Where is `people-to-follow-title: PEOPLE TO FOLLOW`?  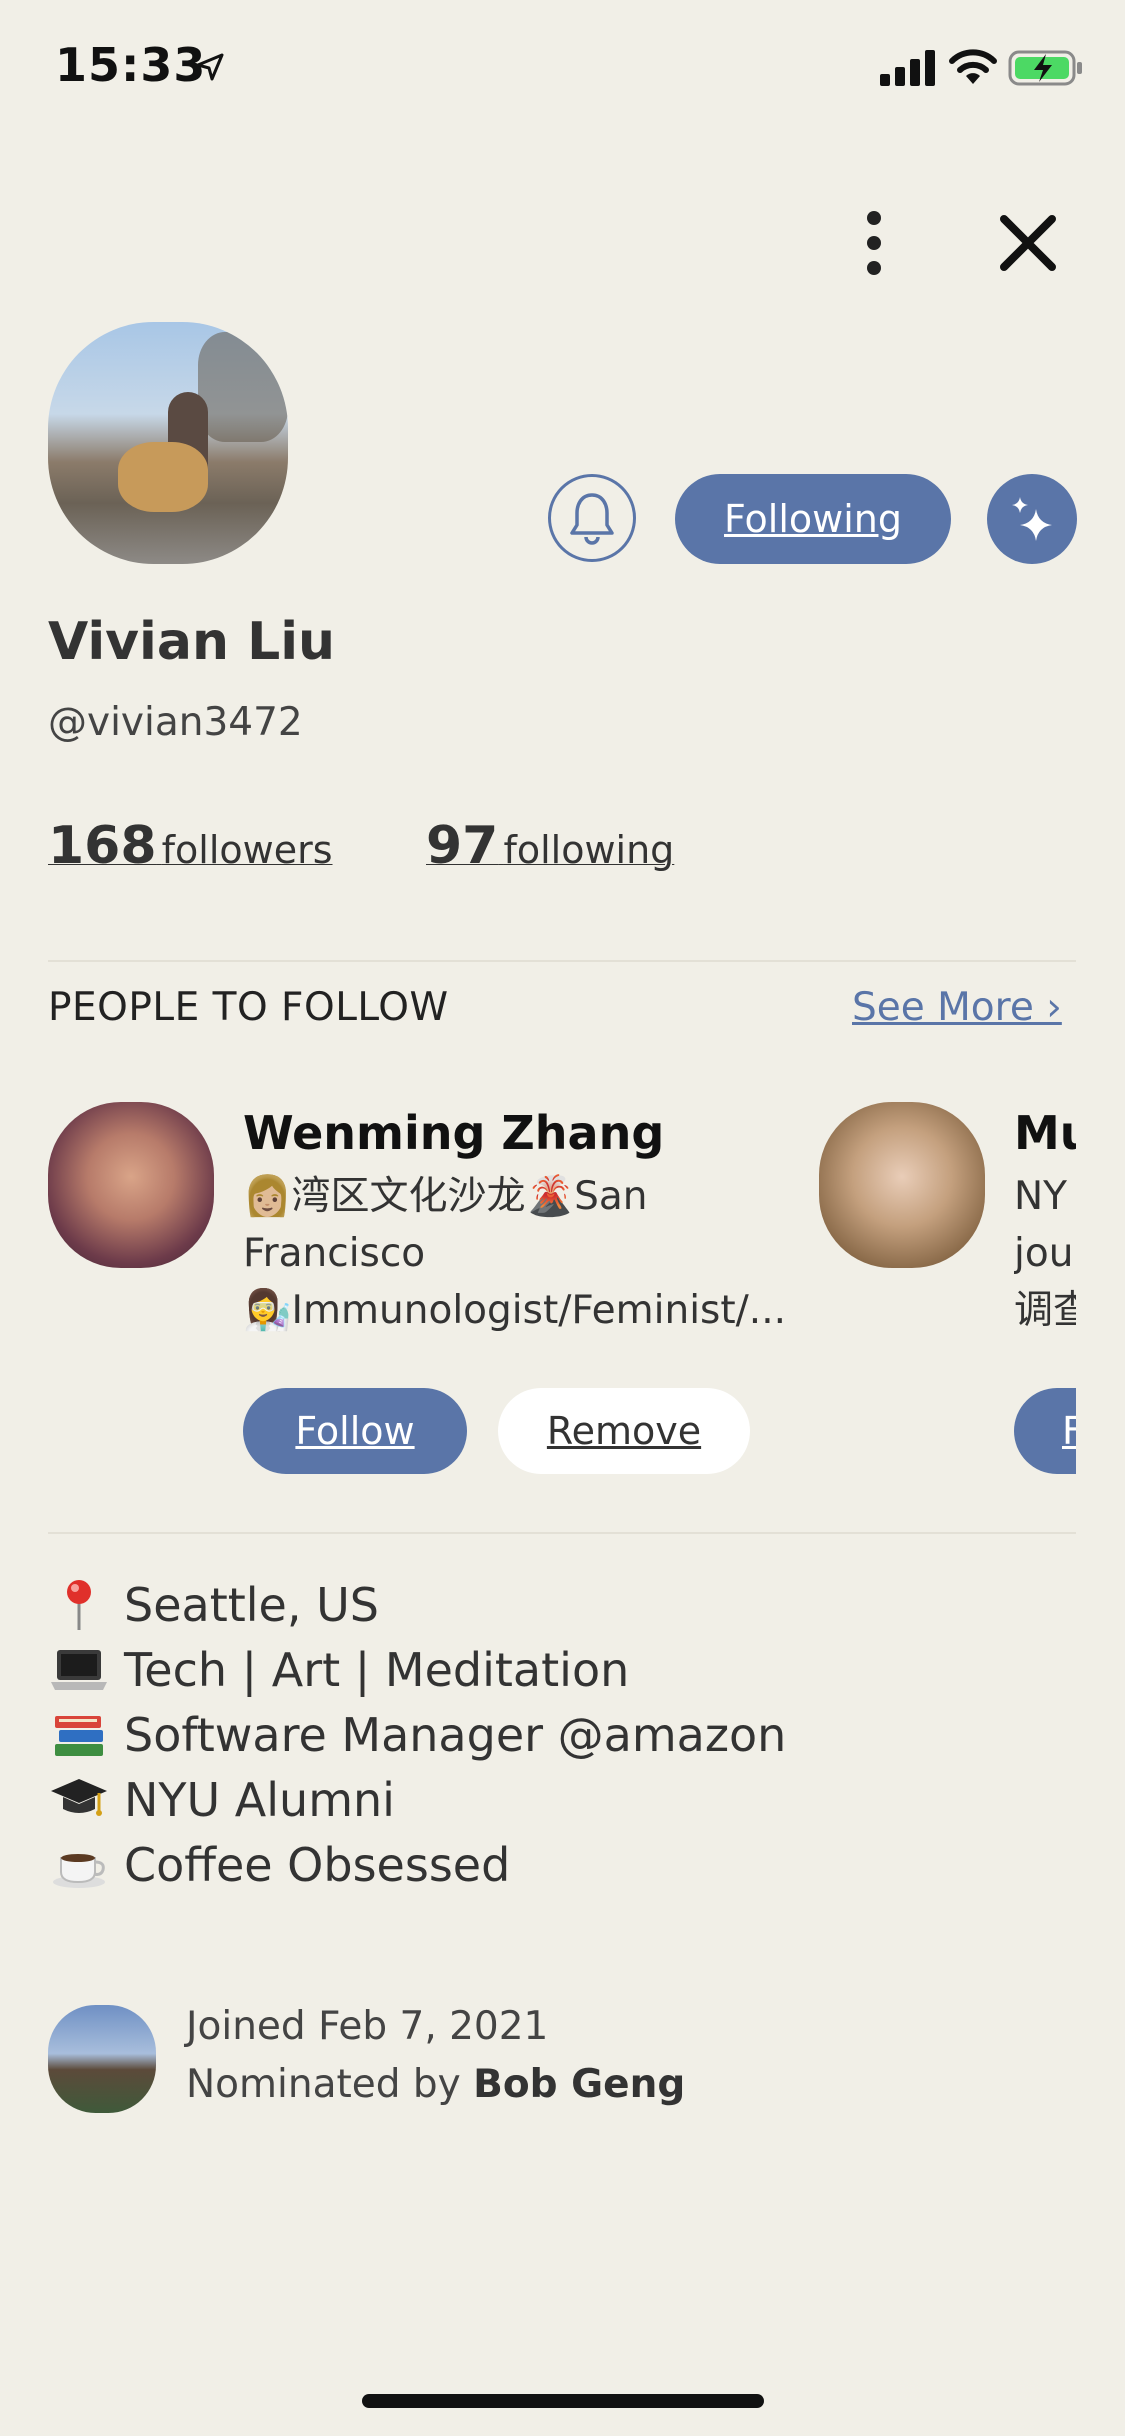
people-to-follow-title: PEOPLE TO FOLLOW is located at coordinates (248, 1007).